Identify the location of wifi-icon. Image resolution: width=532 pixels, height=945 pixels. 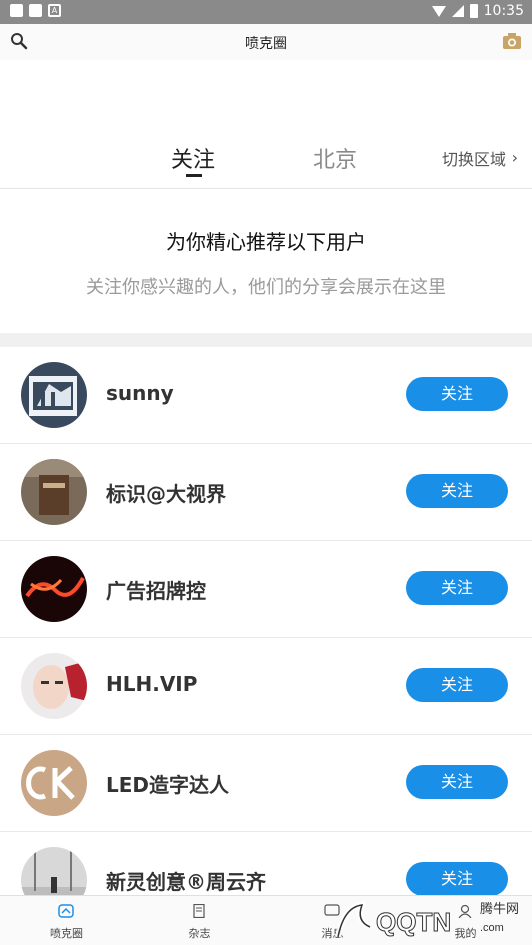
(438, 11).